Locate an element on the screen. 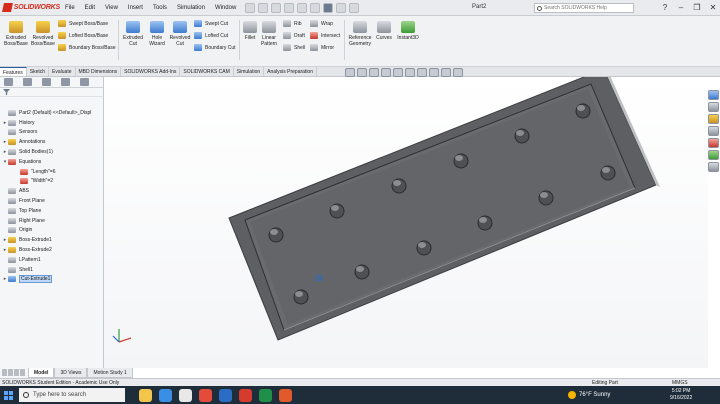 The width and height of the screenshot is (720, 404). lofted-boss-button: Lofted Boss/Base is located at coordinates (83, 35).